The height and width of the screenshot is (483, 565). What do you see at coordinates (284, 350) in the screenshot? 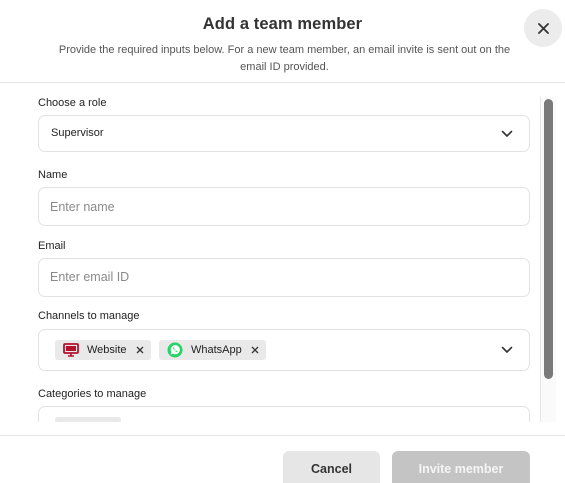
I see `channels-select: Website WhatsApp` at bounding box center [284, 350].